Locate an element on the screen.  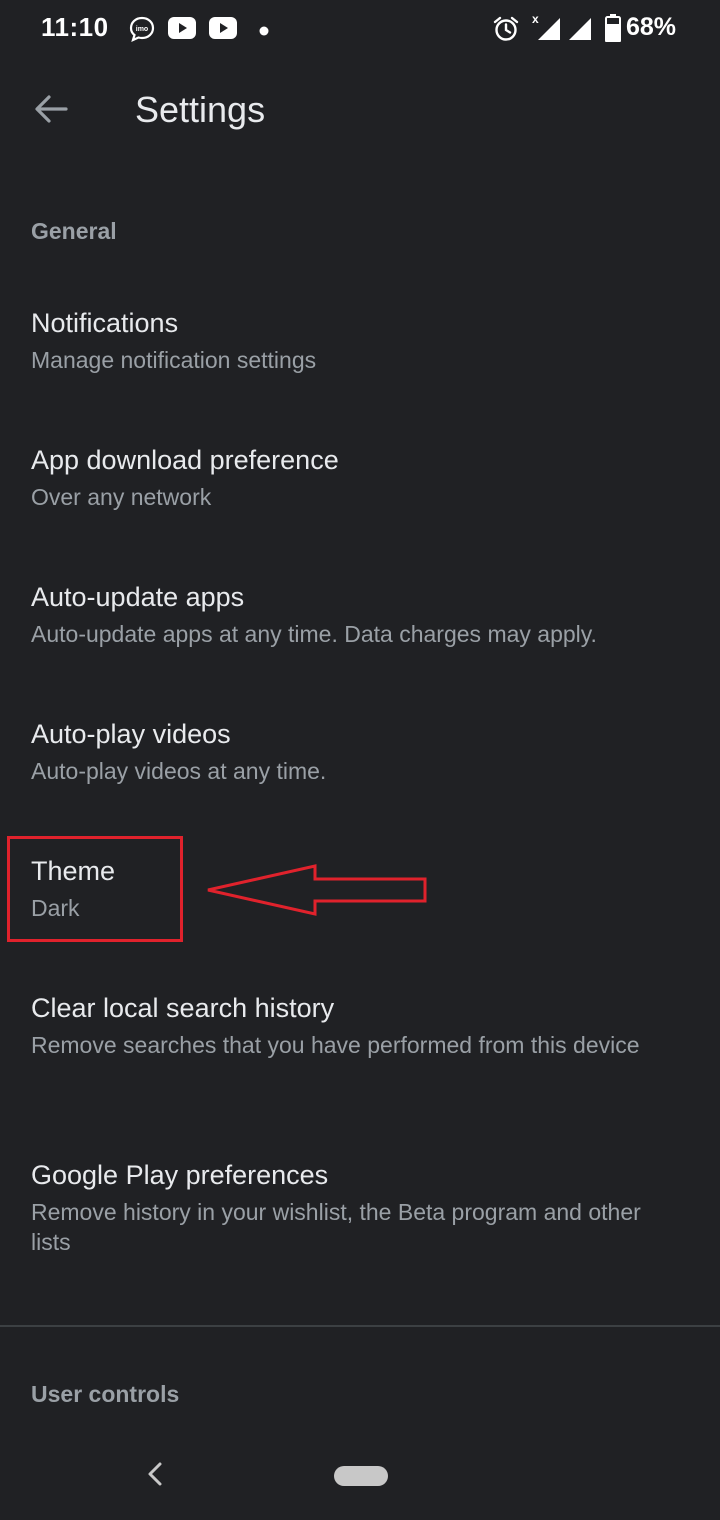
setting-subtitle: Over any network is located at coordinates (121, 497).